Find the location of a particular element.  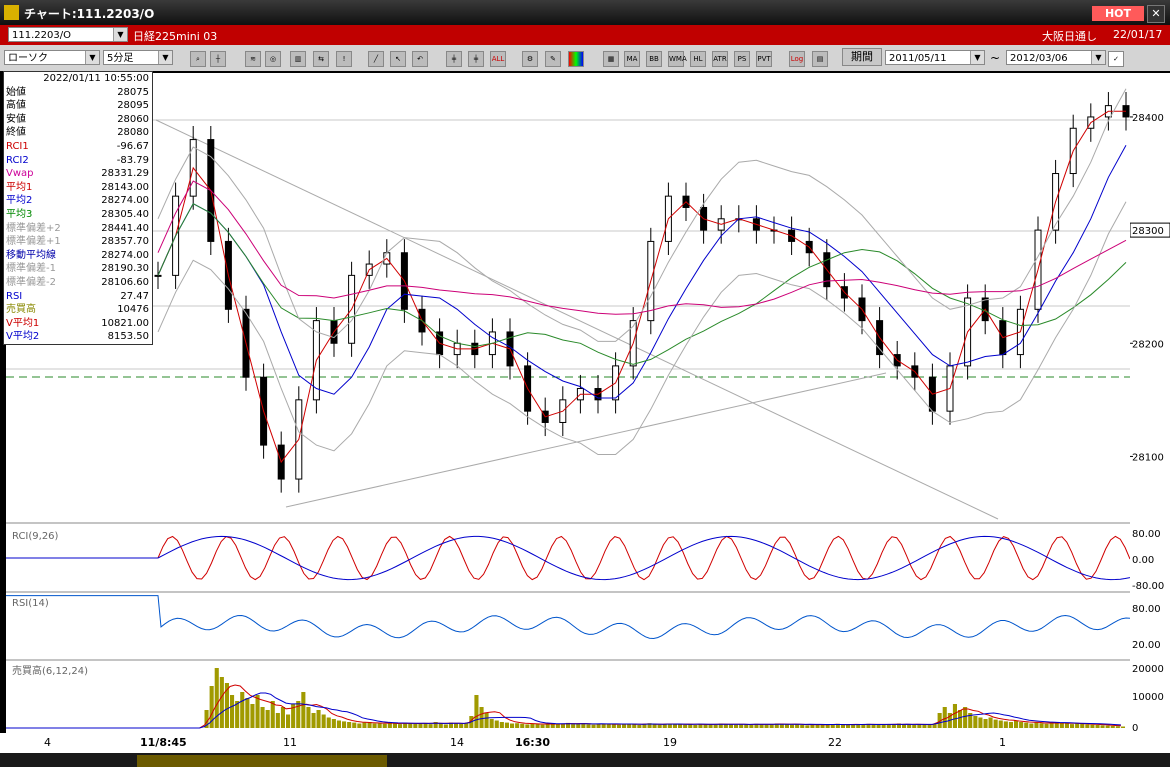

bar-icon: ▥ is located at coordinates (298, 59).